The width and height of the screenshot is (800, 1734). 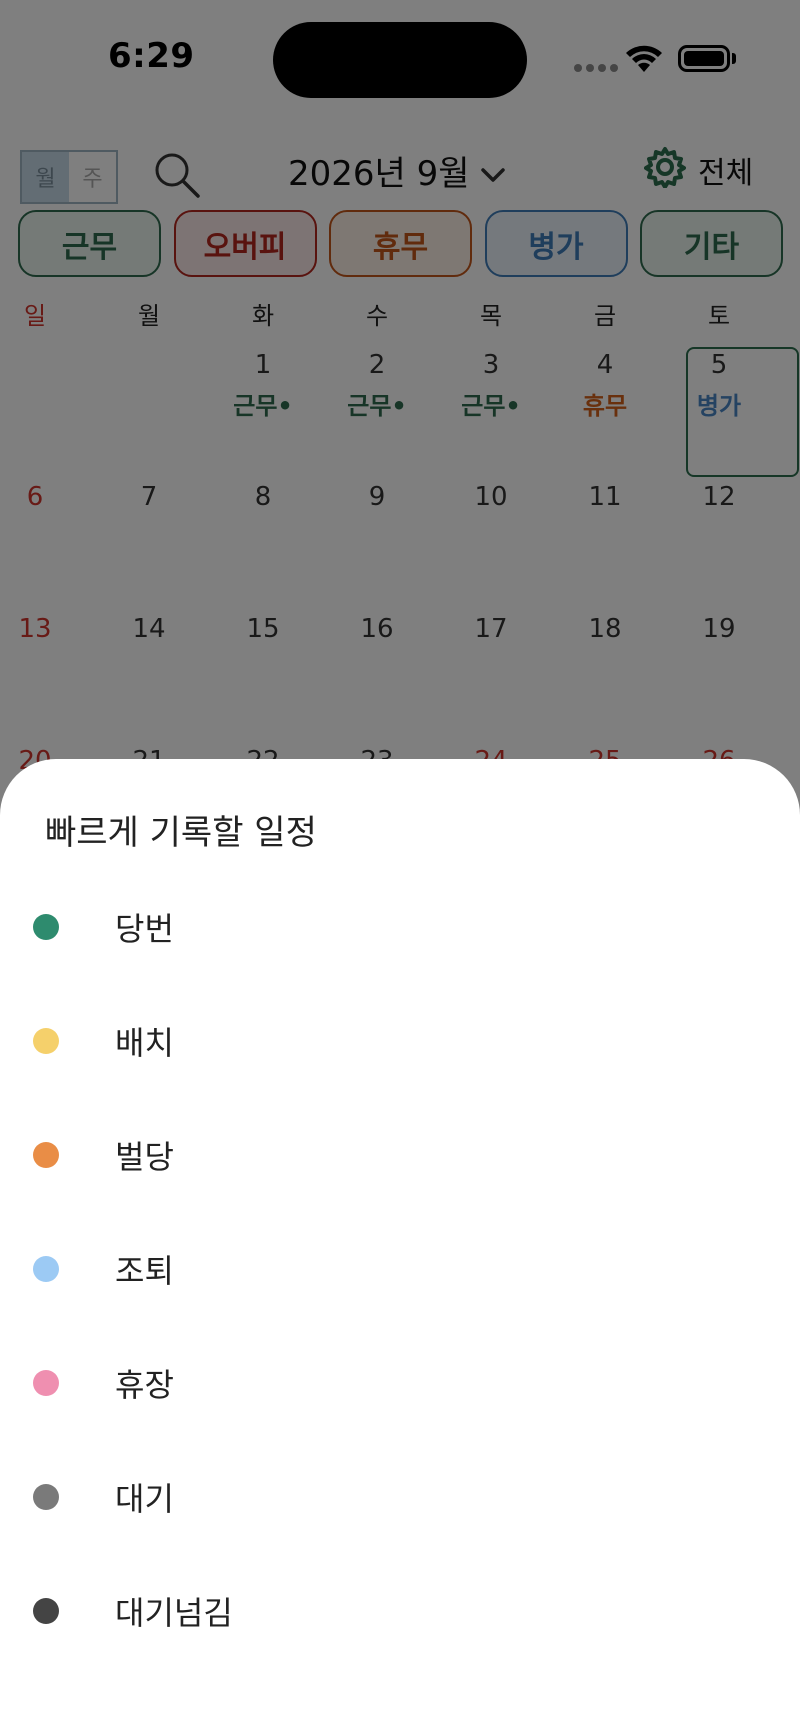 I want to click on quick-record-option: 대기넘김, so click(x=400, y=1611).